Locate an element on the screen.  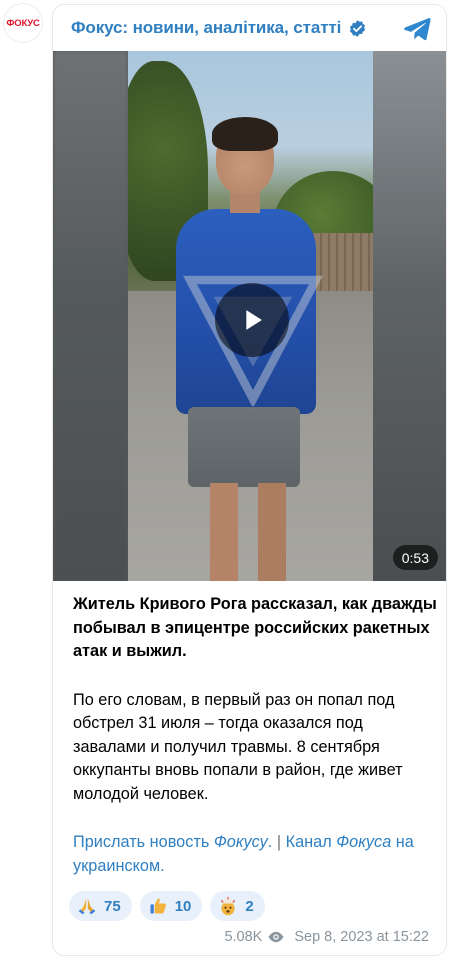
send-news-link: Прислать новость Фокусу. is located at coordinates (172, 842).